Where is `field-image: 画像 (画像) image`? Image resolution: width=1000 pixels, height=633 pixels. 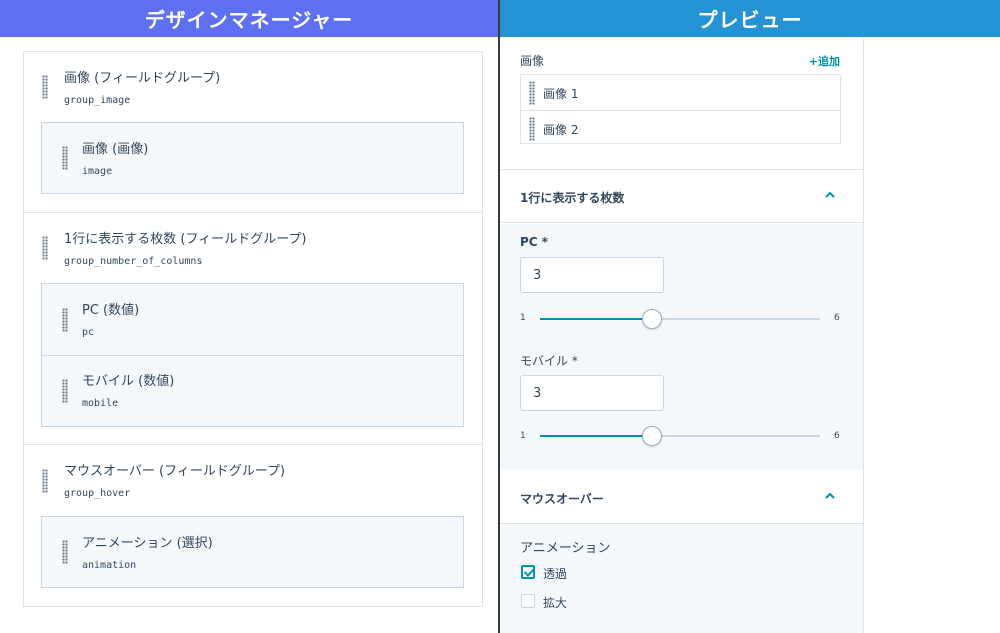
field-image: 画像 (画像) image is located at coordinates (252, 158).